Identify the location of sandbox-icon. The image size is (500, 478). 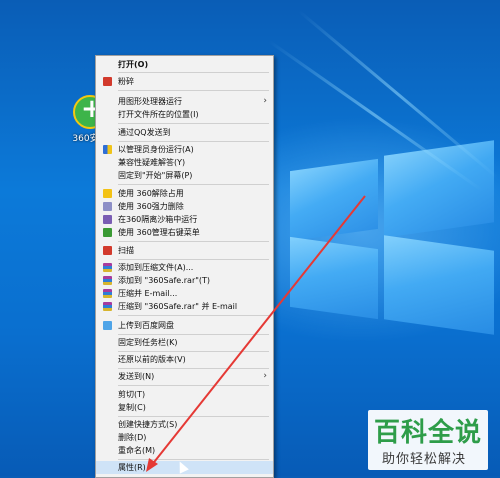
(107, 219).